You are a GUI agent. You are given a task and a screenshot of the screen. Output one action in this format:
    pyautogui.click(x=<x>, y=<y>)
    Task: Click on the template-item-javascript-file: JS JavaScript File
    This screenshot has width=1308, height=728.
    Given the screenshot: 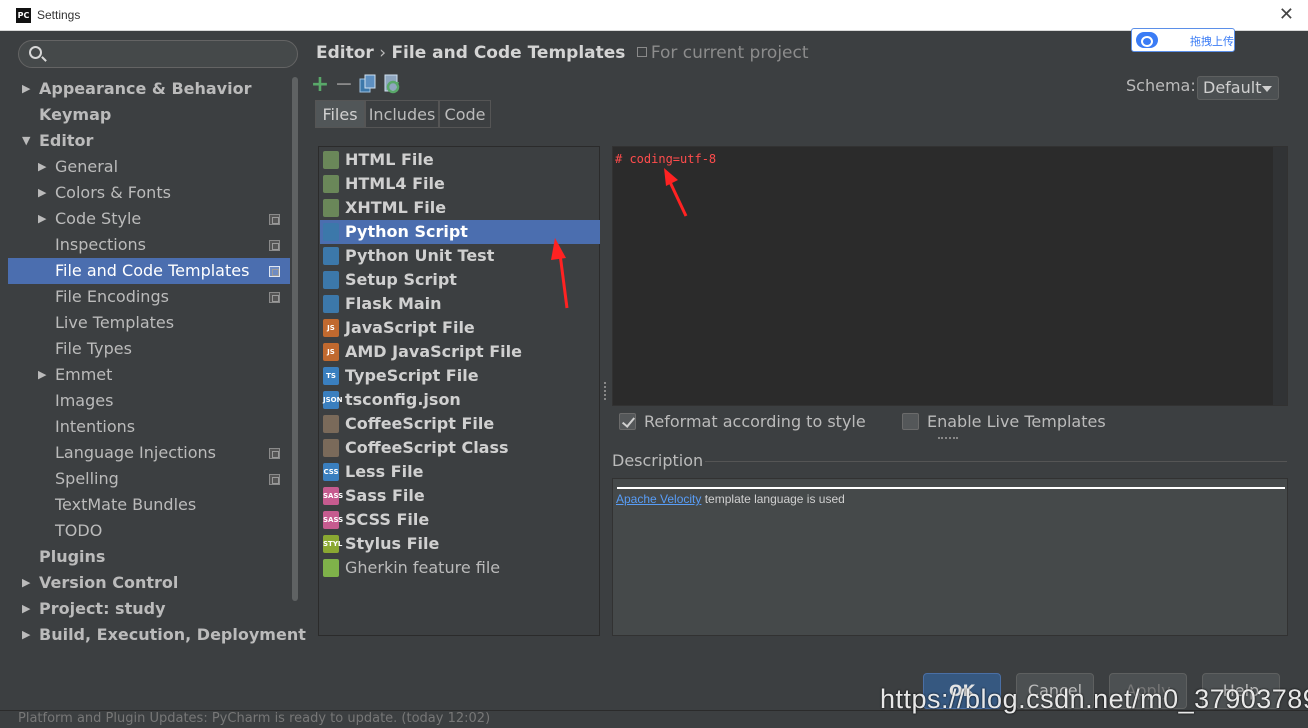 What is the action you would take?
    pyautogui.click(x=460, y=328)
    